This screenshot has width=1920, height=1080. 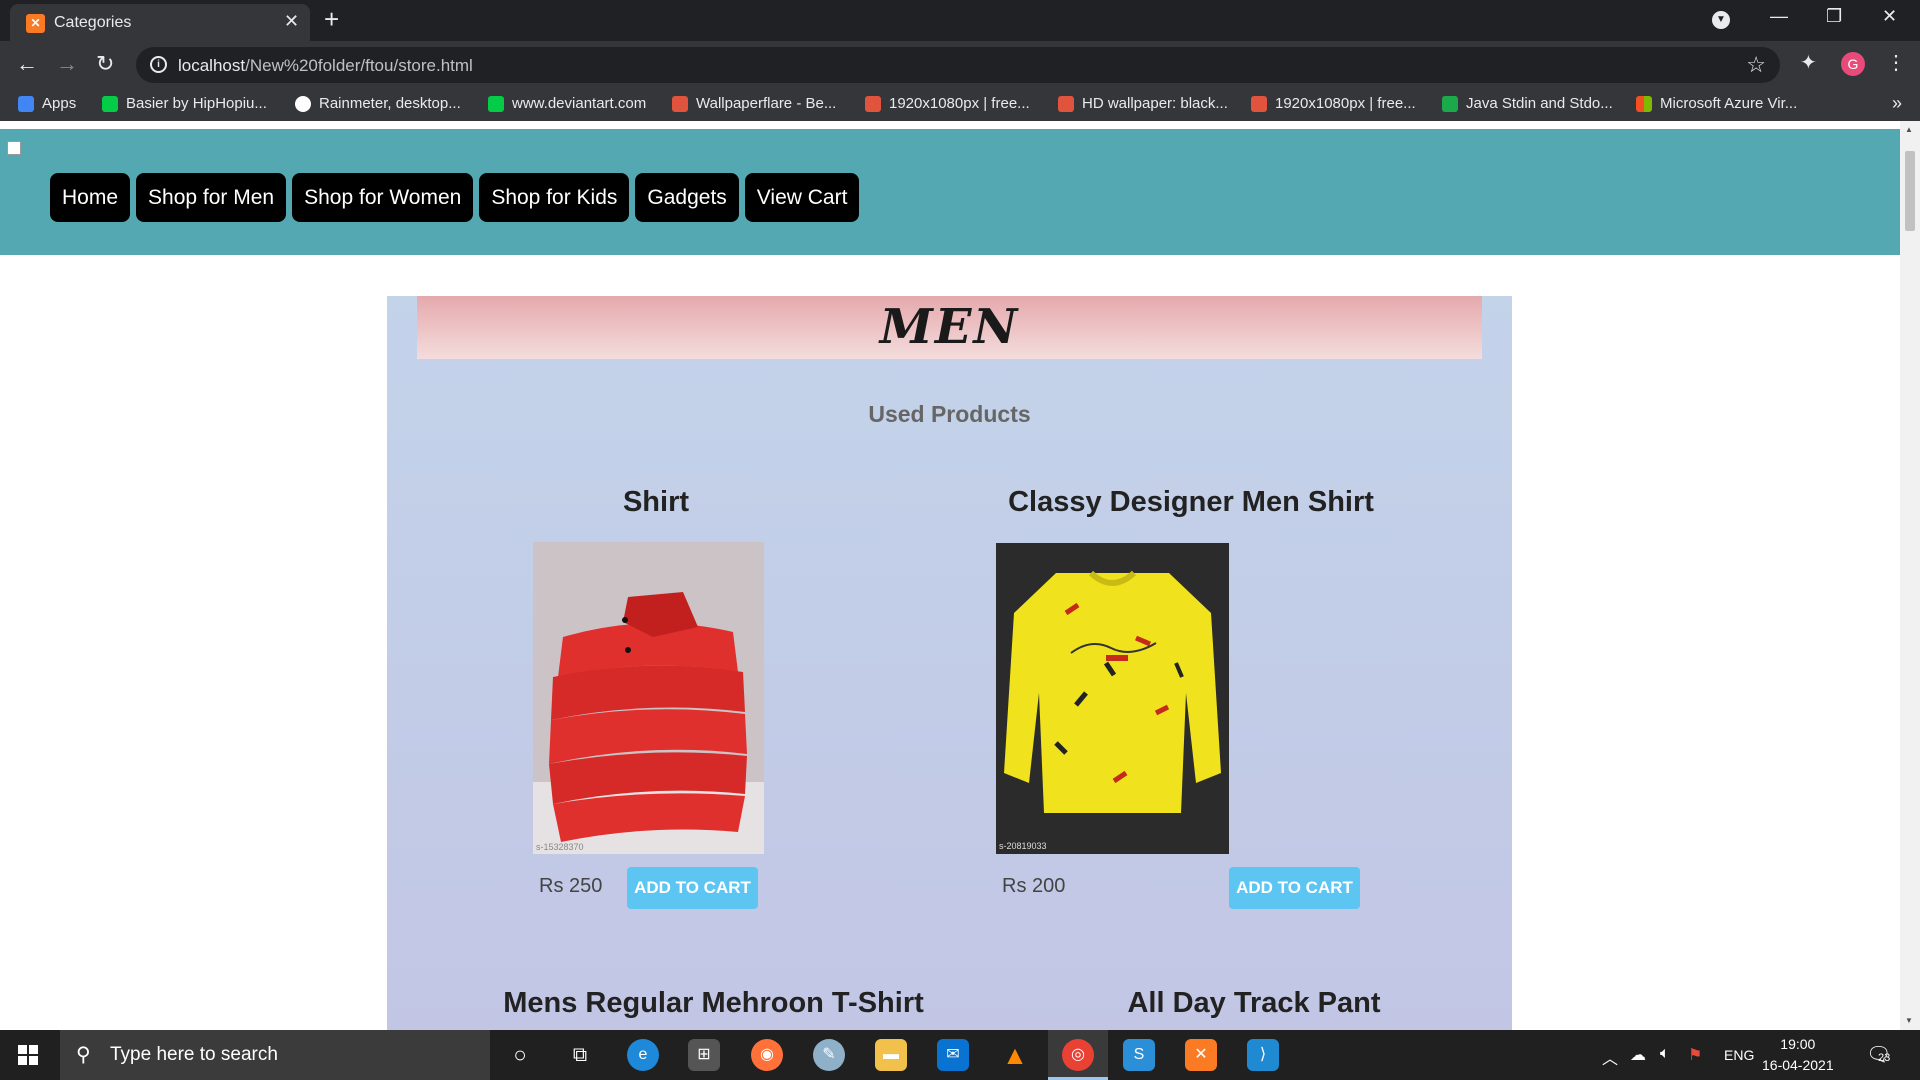 What do you see at coordinates (1665, 1054) in the screenshot?
I see `volume-icon: 🔈︎` at bounding box center [1665, 1054].